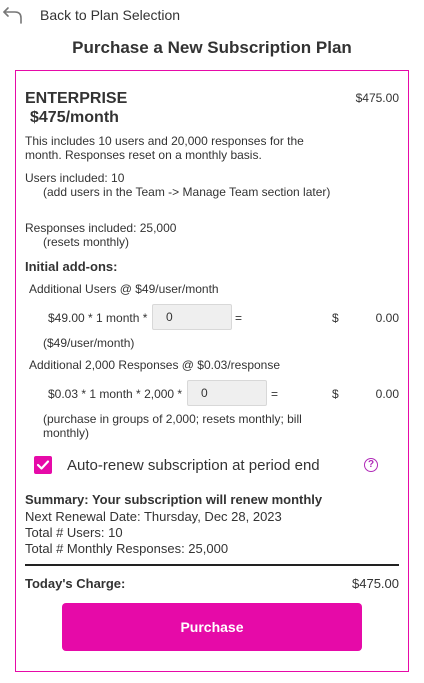 The image size is (424, 683). I want to click on addon-users-equals: =, so click(239, 318).